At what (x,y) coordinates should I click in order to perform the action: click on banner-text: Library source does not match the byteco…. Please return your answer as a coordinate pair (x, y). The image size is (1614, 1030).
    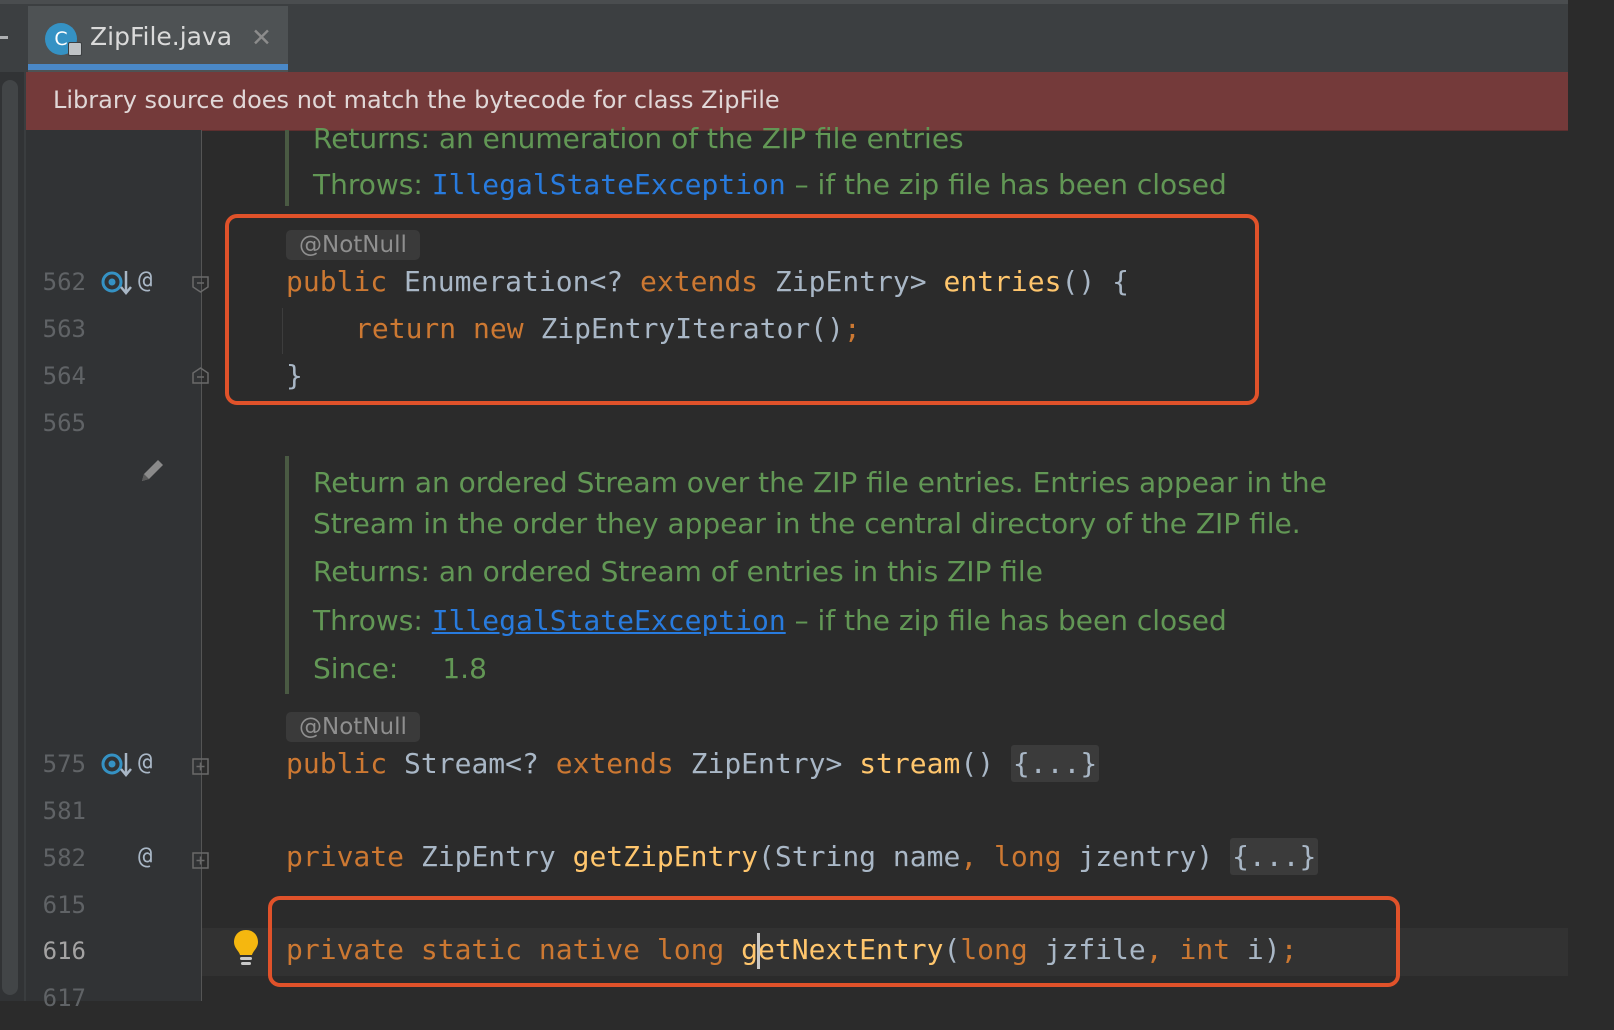
    Looking at the image, I should click on (416, 100).